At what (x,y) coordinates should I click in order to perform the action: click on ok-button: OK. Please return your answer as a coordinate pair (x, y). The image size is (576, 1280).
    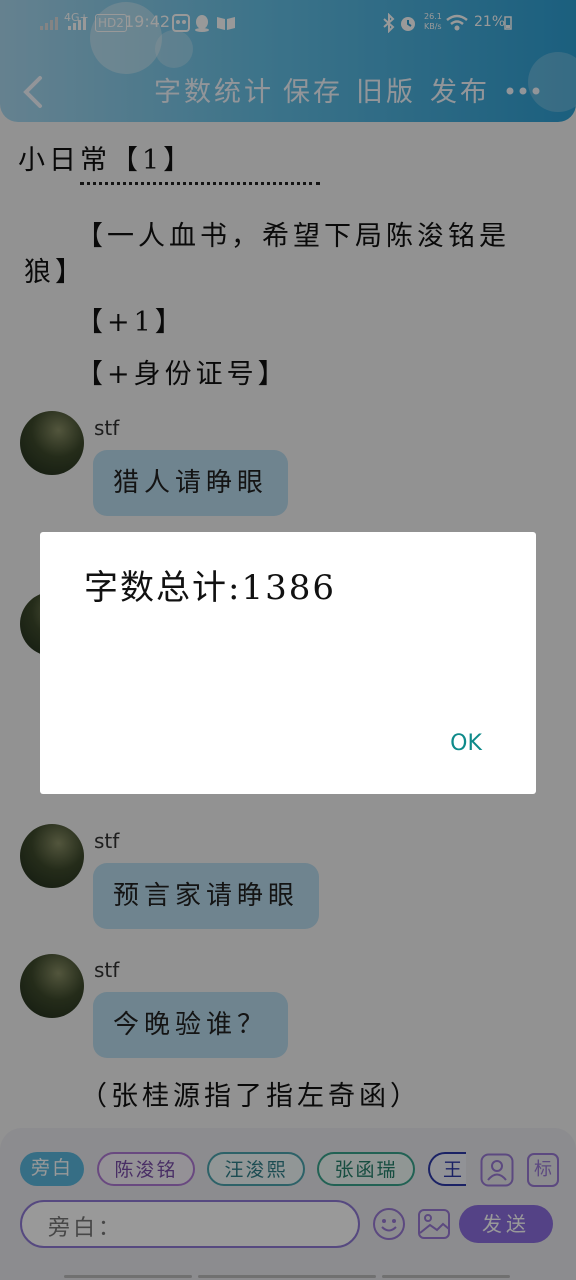
    Looking at the image, I should click on (466, 744).